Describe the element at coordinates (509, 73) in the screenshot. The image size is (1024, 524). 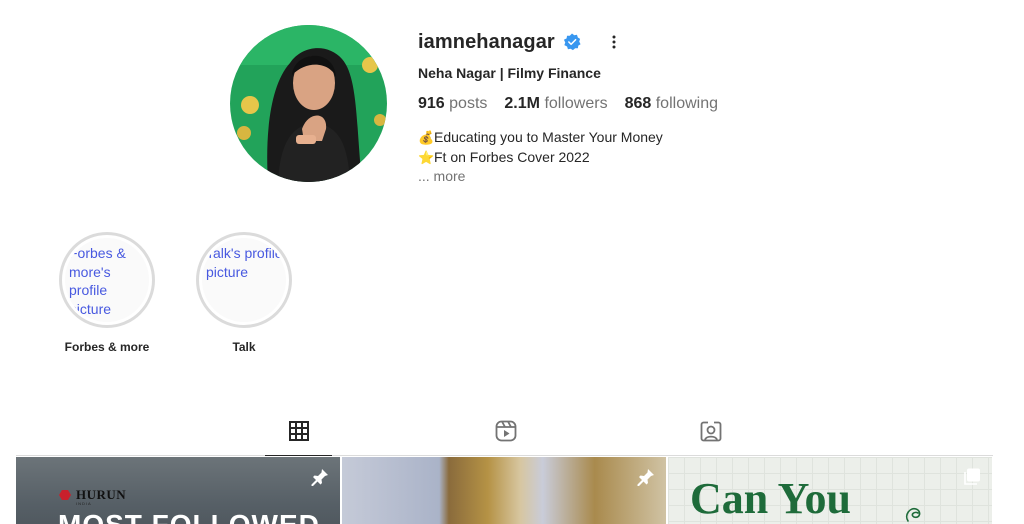
I see `full-name: Neha Nagar | Filmy Finance` at that location.